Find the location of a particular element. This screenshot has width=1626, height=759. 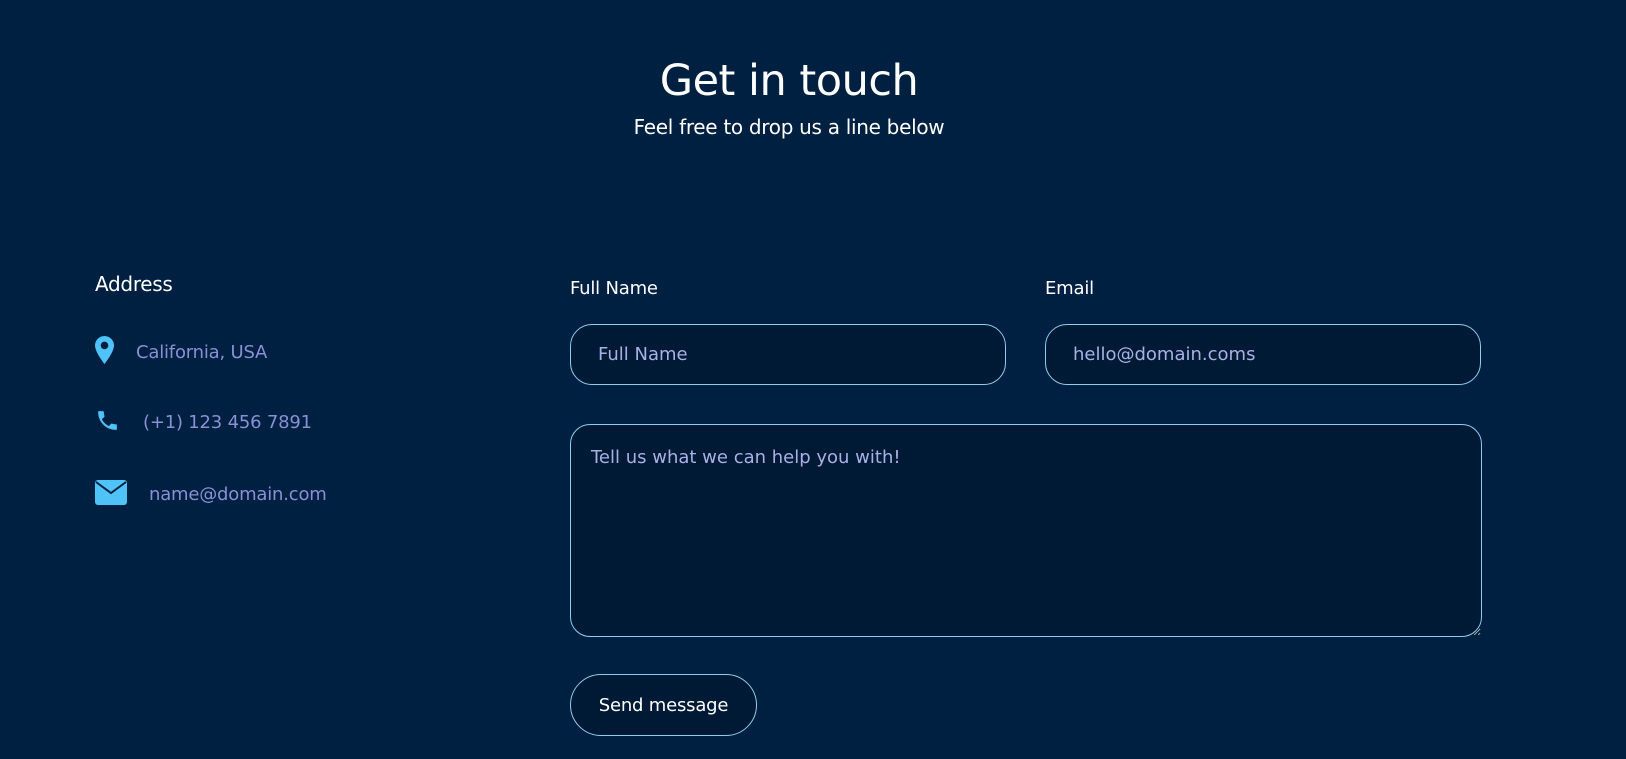

address-location-text: California, USA is located at coordinates (202, 352).